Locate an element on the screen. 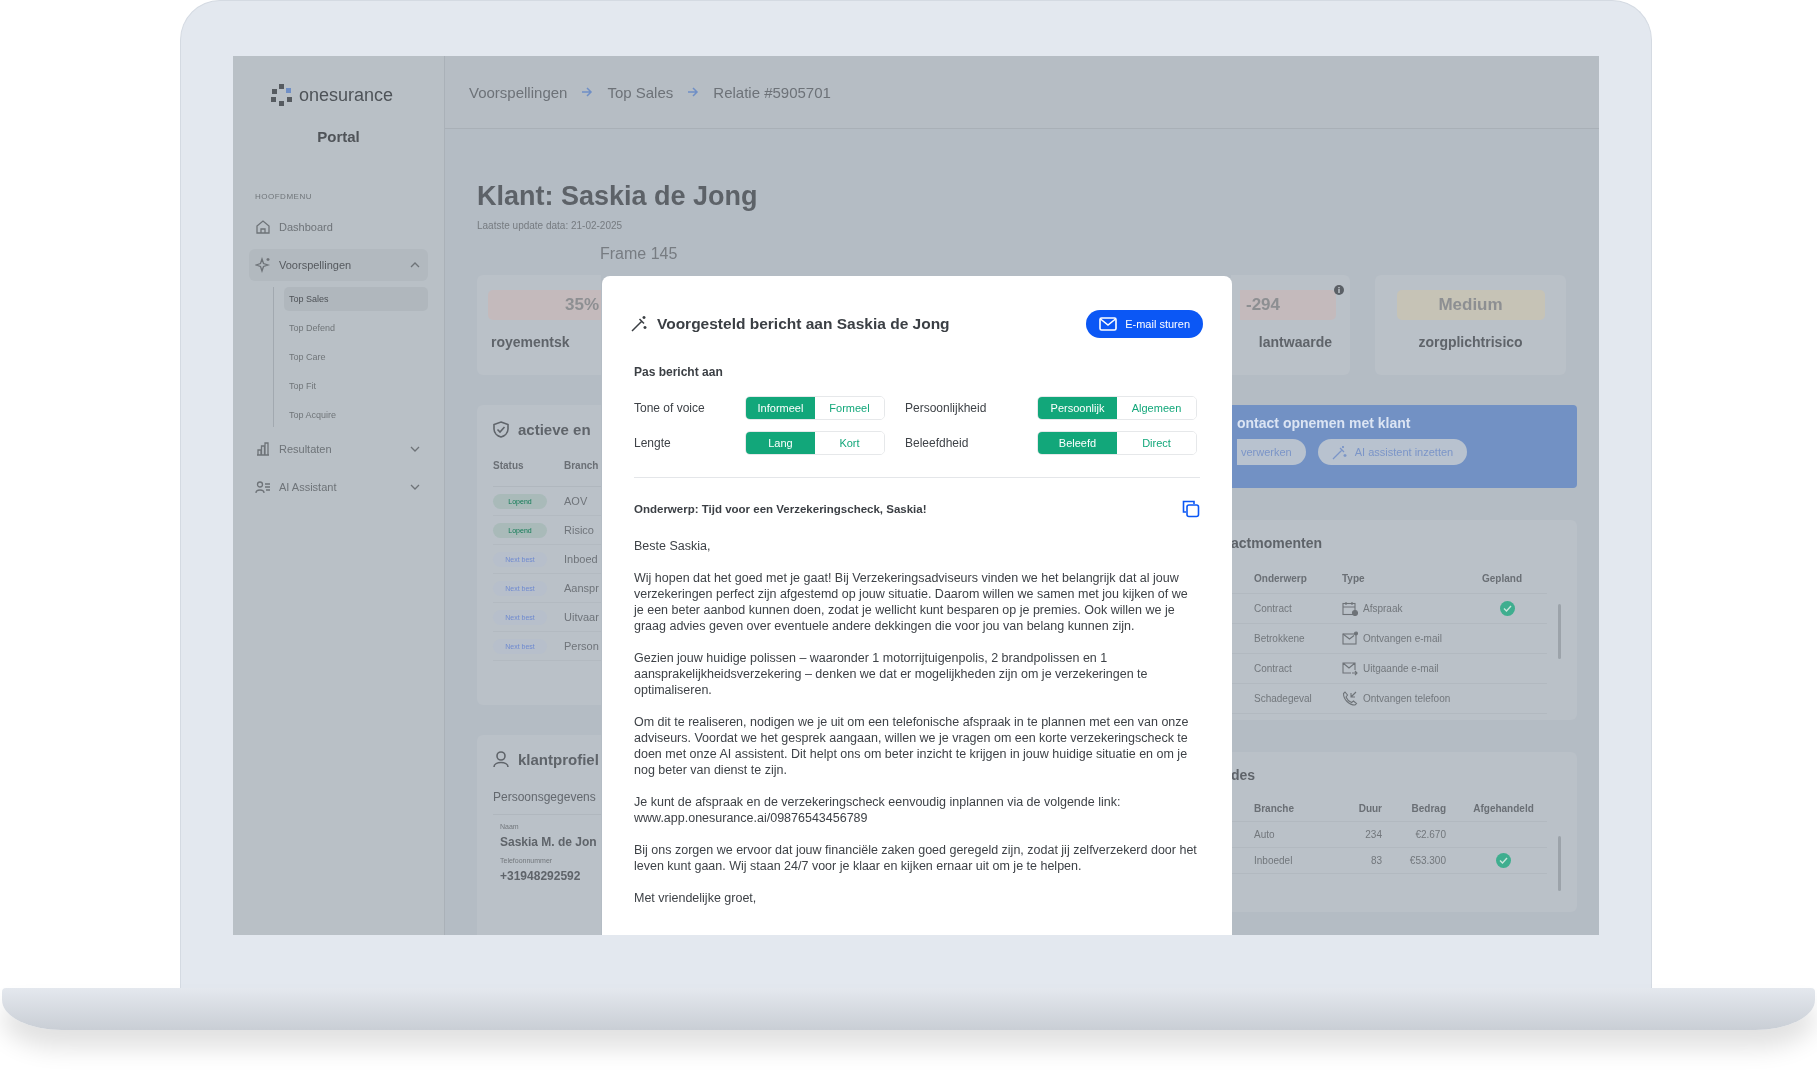 Image resolution: width=1817 pixels, height=1083 pixels. column-header: Bedrag is located at coordinates (1428, 808).